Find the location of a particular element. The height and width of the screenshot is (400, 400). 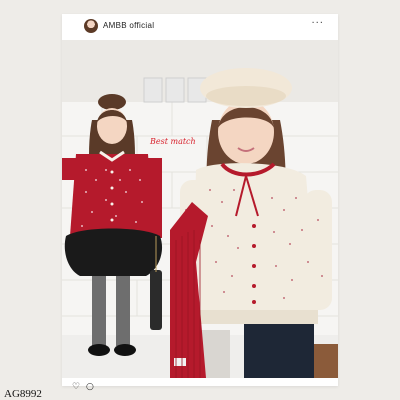

more-icon: ··· is located at coordinates (317, 23).